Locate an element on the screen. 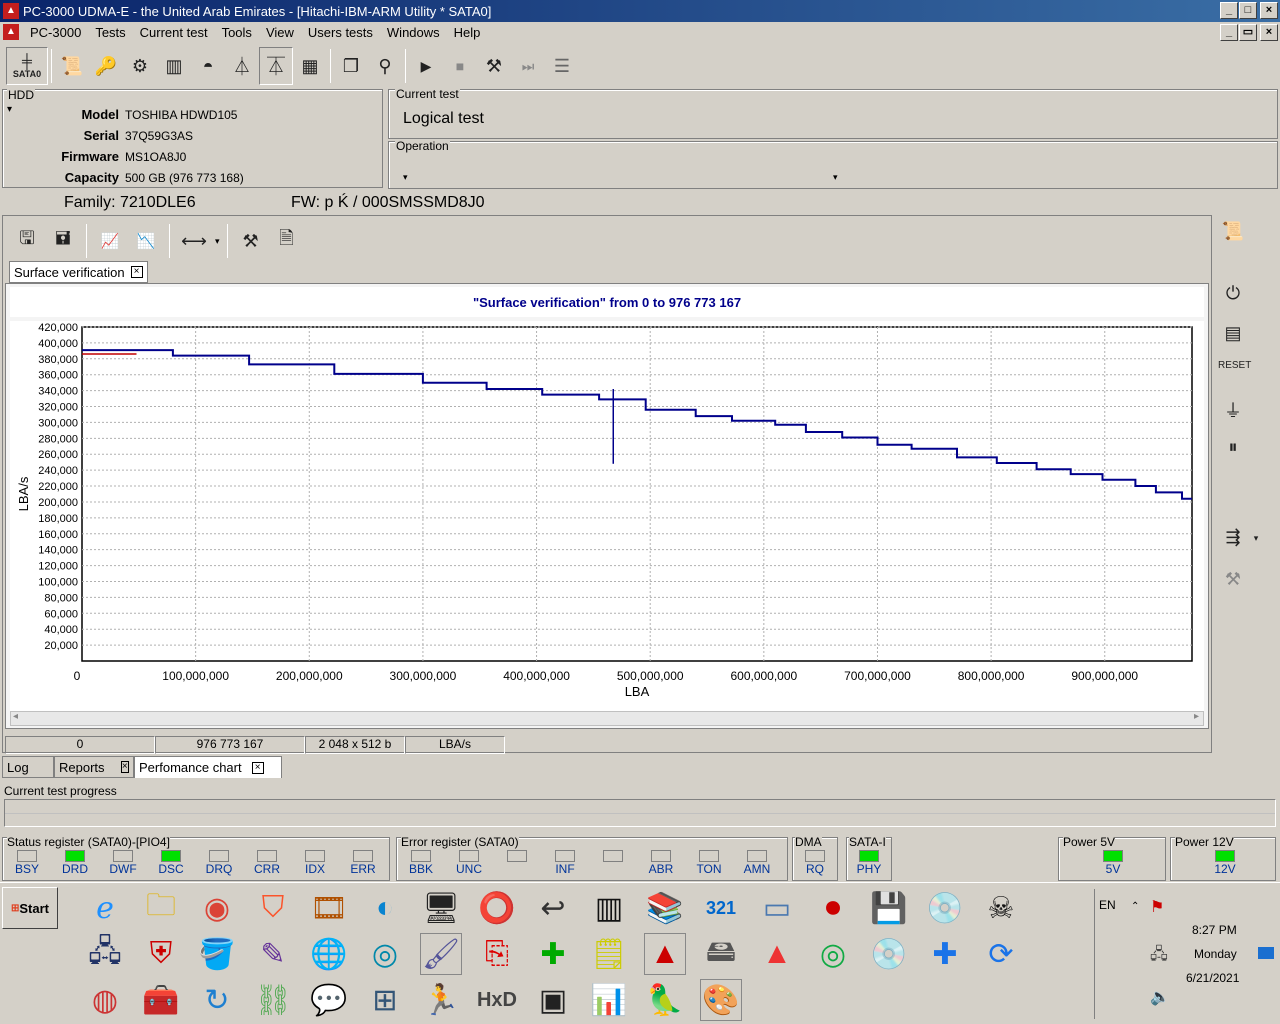  sync-icon: ⟳ is located at coordinates (1001, 954).